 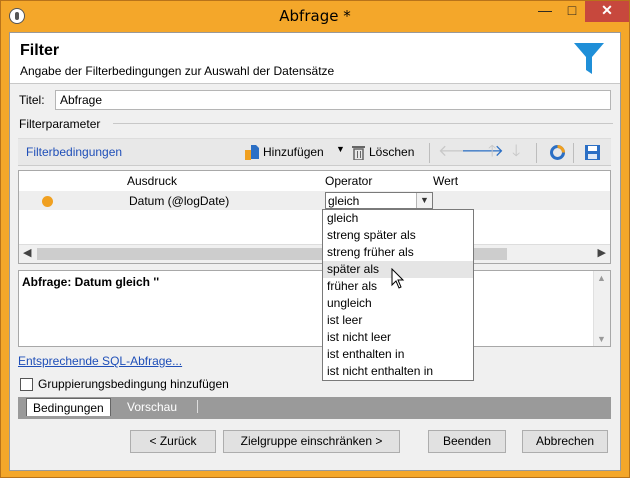 What do you see at coordinates (32, 100) in the screenshot?
I see `title-label: Titel:` at bounding box center [32, 100].